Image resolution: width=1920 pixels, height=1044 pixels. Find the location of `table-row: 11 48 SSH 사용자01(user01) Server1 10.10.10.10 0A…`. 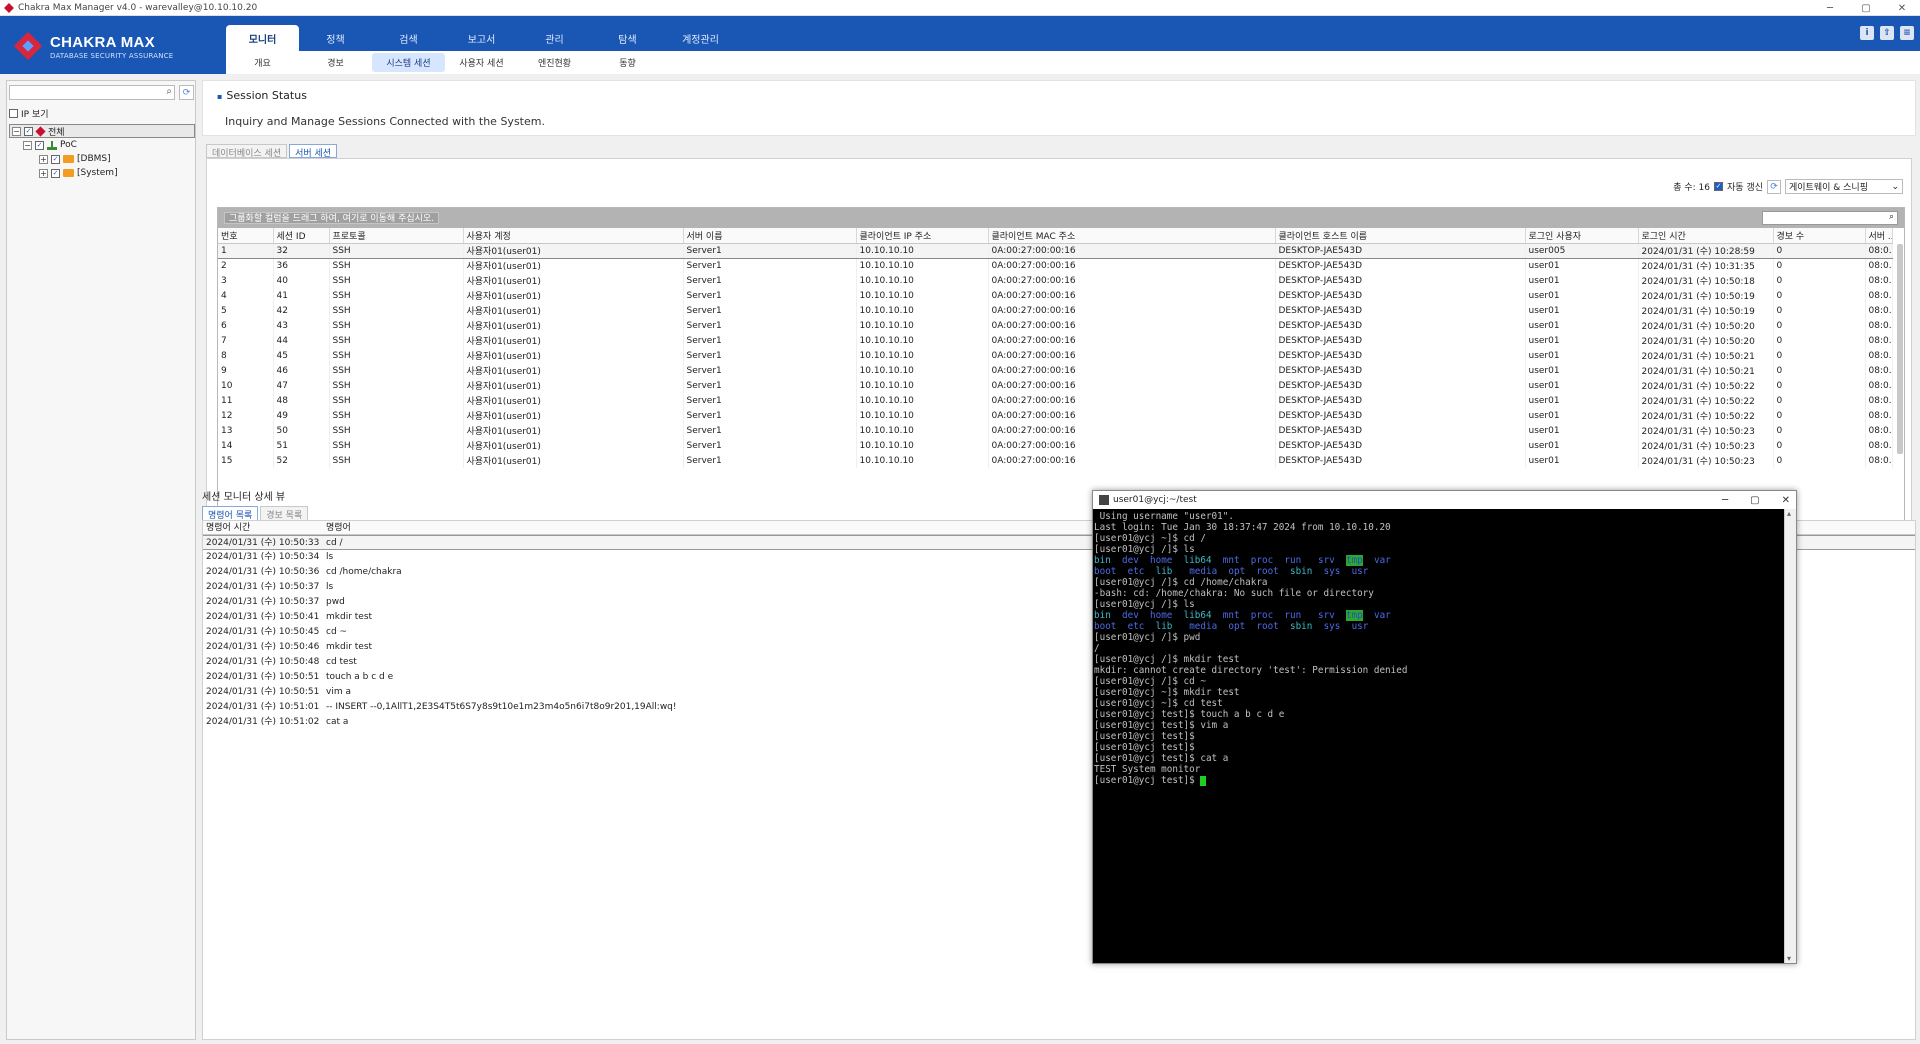

table-row: 11 48 SSH 사용자01(user01) Server1 10.10.10.10 0A… is located at coordinates (1055, 400).